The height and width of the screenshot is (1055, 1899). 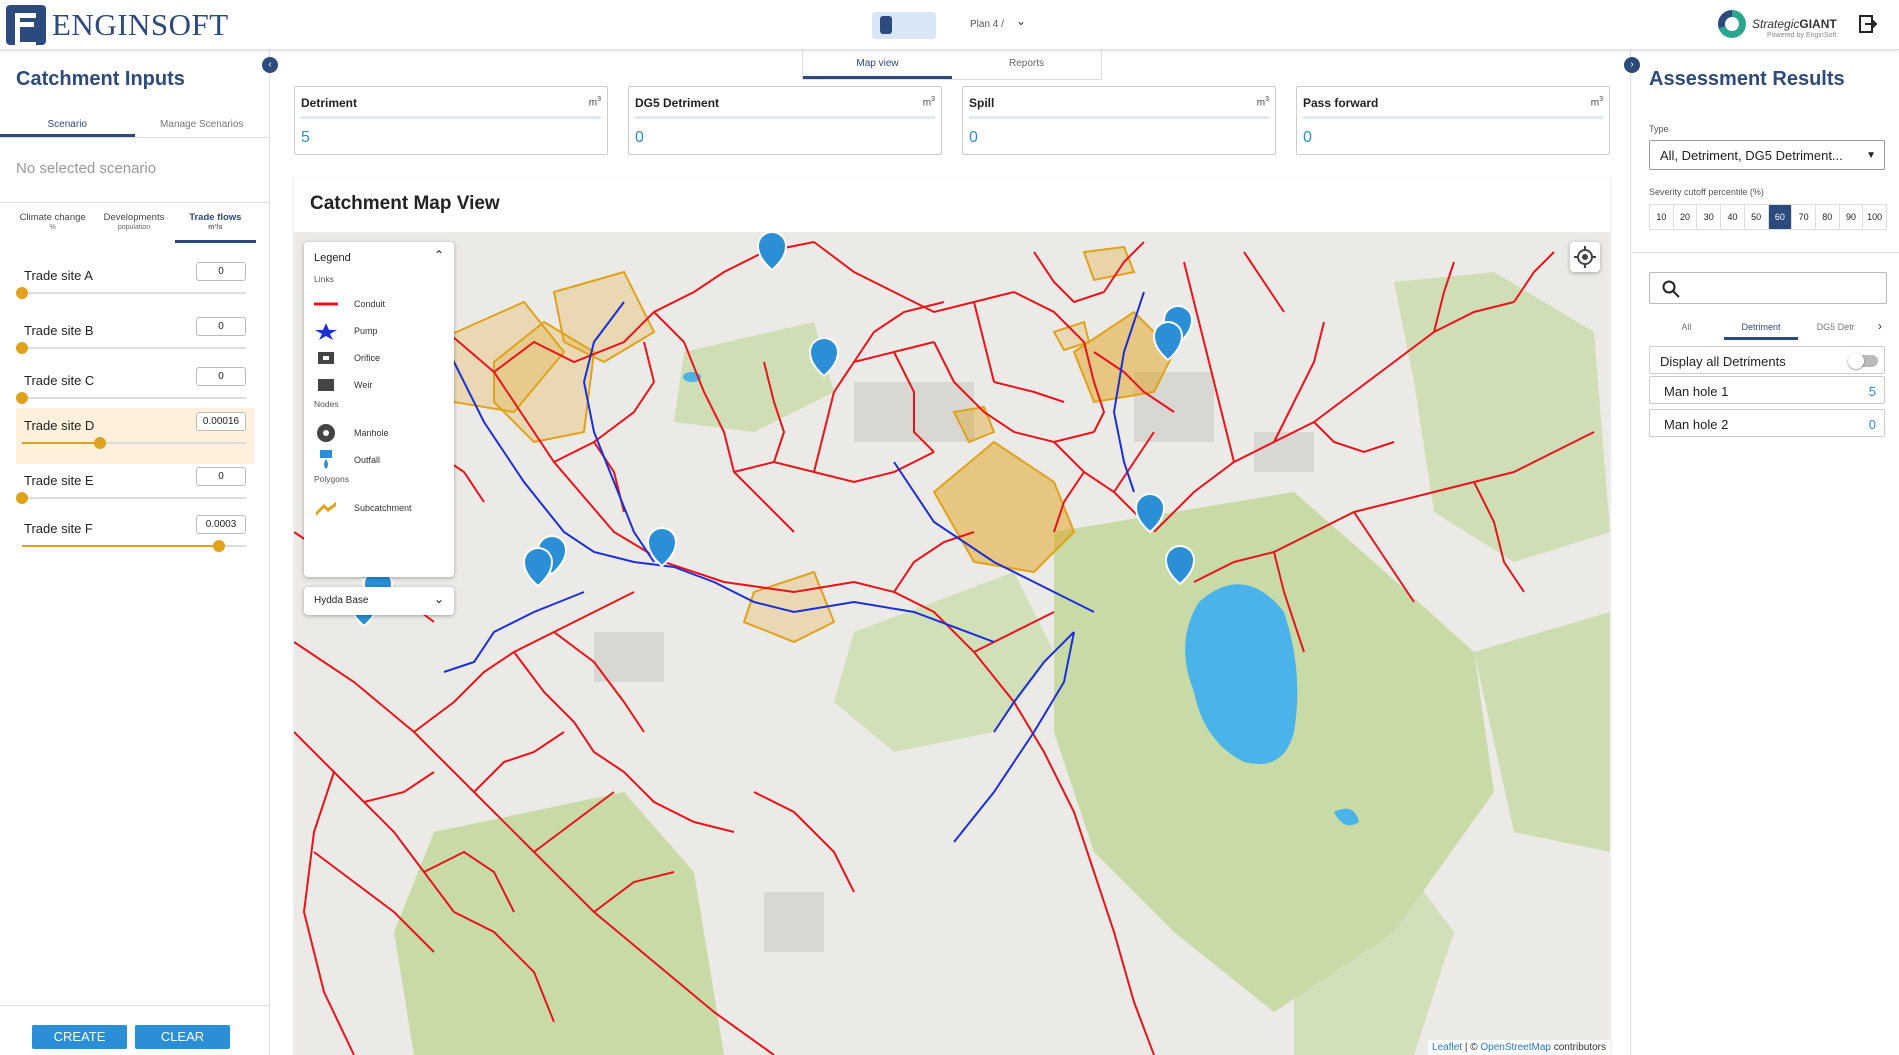 I want to click on collapse-left-panel-button: ‹, so click(x=270, y=65).